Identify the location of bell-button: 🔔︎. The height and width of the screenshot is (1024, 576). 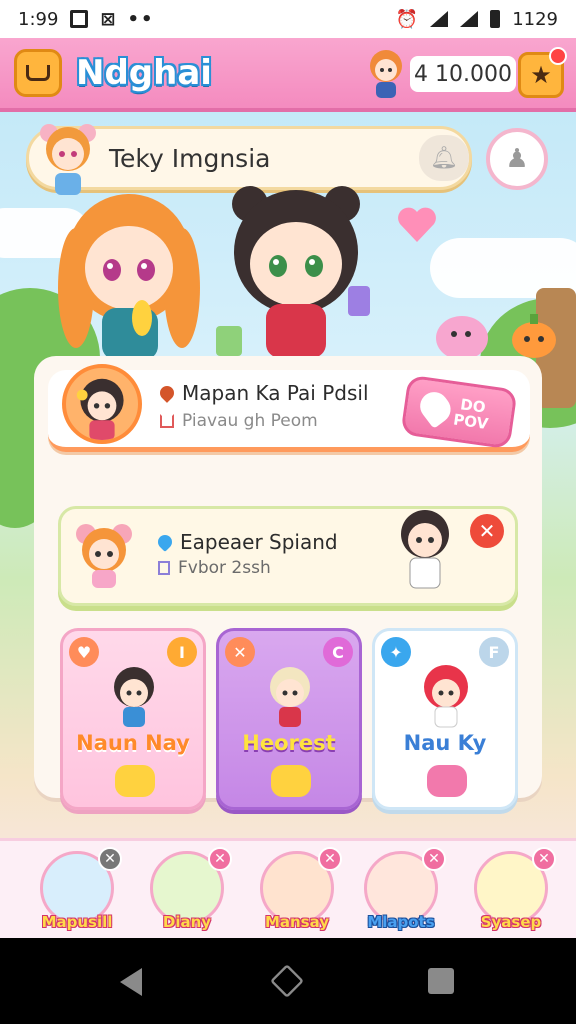
(444, 158).